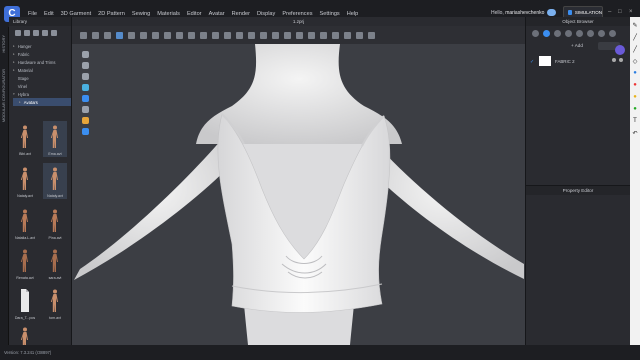 Image resolution: width=640 pixels, height=360 pixels. I want to click on tree-item-hanger: ▸ Hanger, so click(42, 46).